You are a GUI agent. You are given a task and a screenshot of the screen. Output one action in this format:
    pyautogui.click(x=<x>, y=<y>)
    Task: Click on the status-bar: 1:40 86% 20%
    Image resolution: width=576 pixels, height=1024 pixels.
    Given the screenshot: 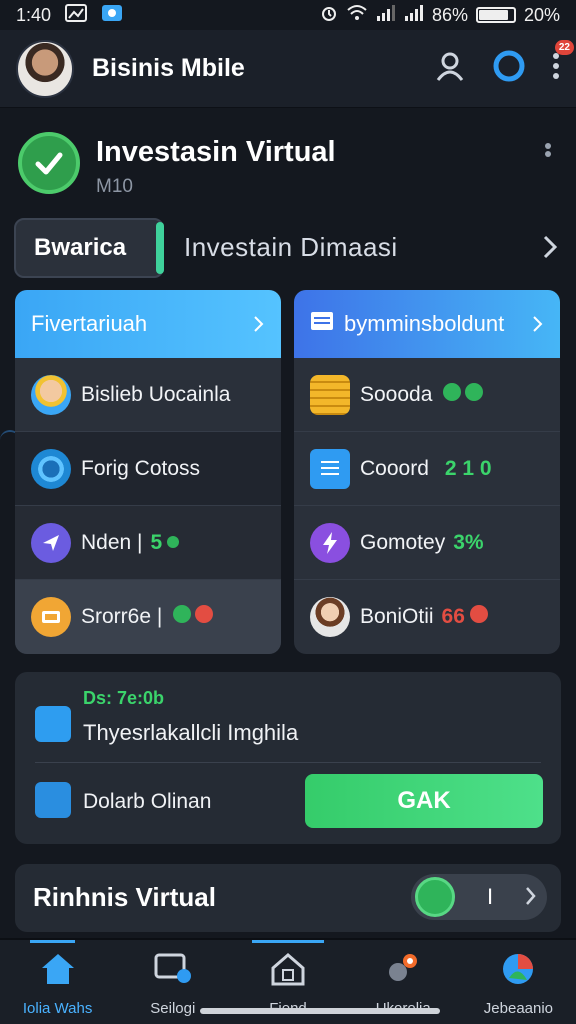 What is the action you would take?
    pyautogui.click(x=288, y=15)
    